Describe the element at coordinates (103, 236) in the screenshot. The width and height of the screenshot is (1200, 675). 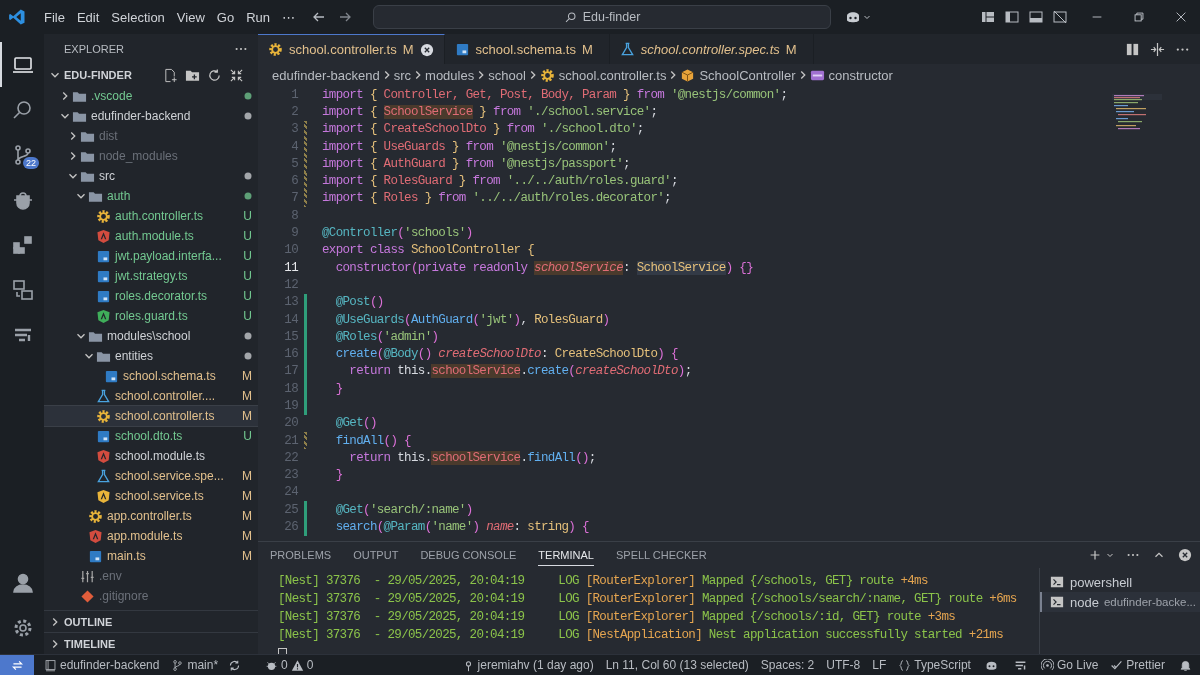
I see `shield-icon` at that location.